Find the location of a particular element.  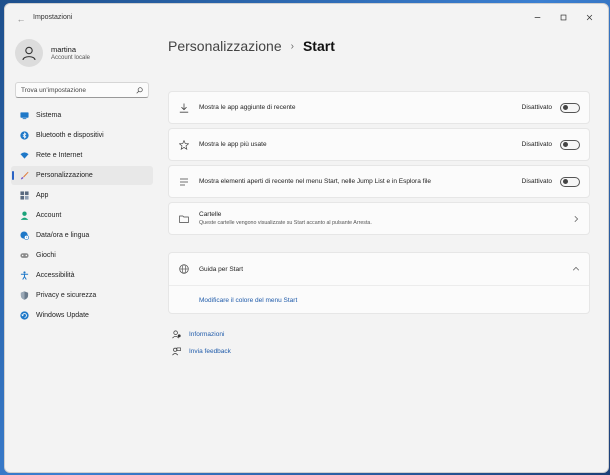

sidebar-item-label: Data/ora e lingua is located at coordinates (63, 235).